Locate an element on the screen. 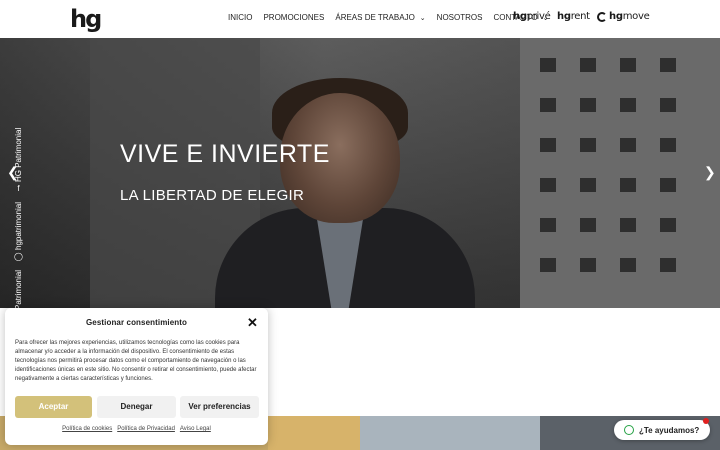  social-linkedin-label: Patrimonial is located at coordinates (18, 288).